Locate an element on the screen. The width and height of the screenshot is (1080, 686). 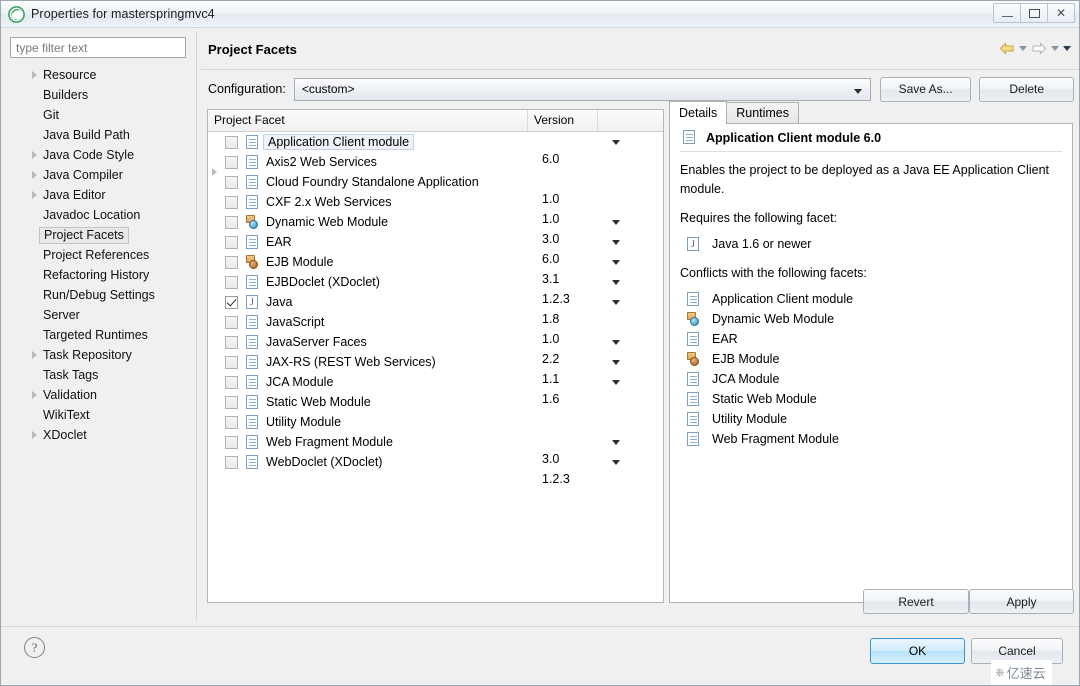
sidebar-item-resource: Resource is located at coordinates (101, 75).